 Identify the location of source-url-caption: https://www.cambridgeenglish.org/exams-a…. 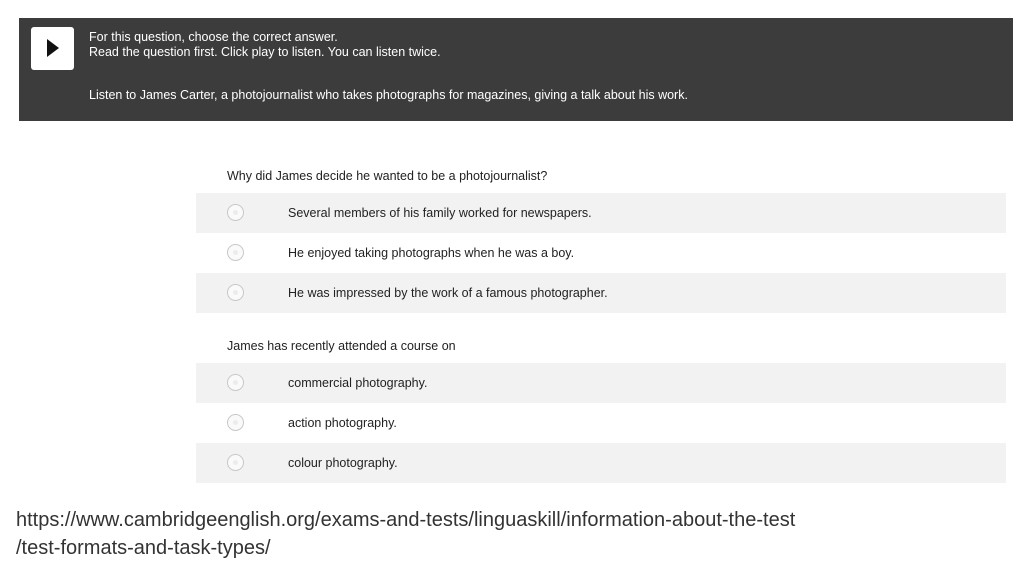
(405, 534).